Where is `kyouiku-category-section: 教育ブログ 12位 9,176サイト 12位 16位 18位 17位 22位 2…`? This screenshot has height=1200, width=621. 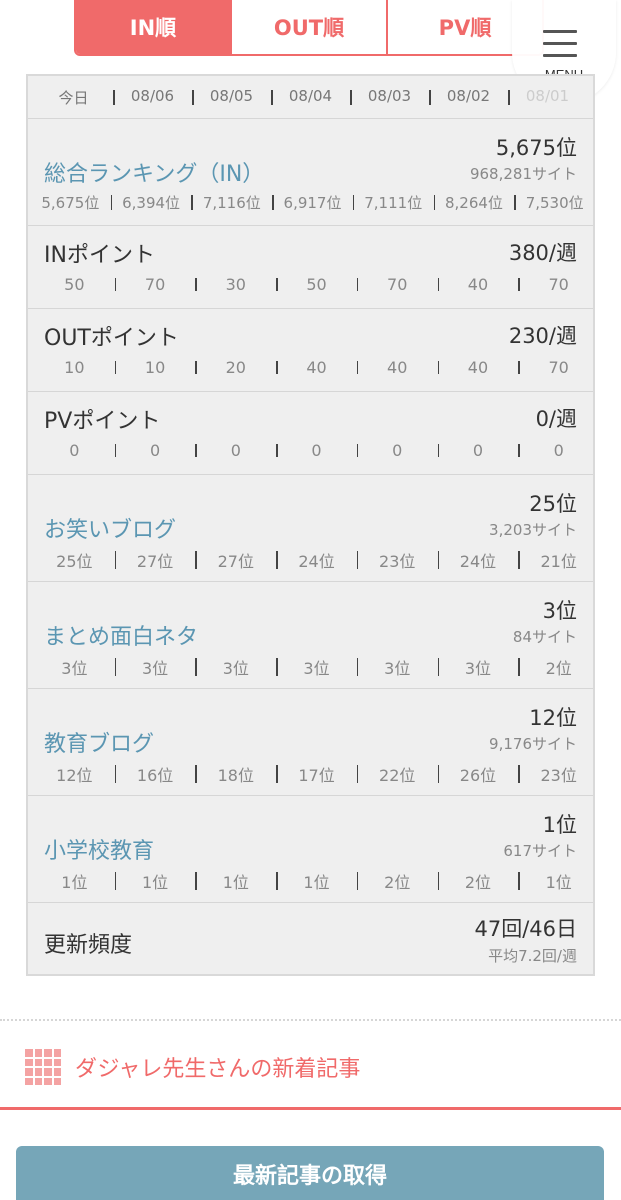 kyouiku-category-section: 教育ブログ 12位 9,176サイト 12位 16位 18位 17位 22位 2… is located at coordinates (310, 742).